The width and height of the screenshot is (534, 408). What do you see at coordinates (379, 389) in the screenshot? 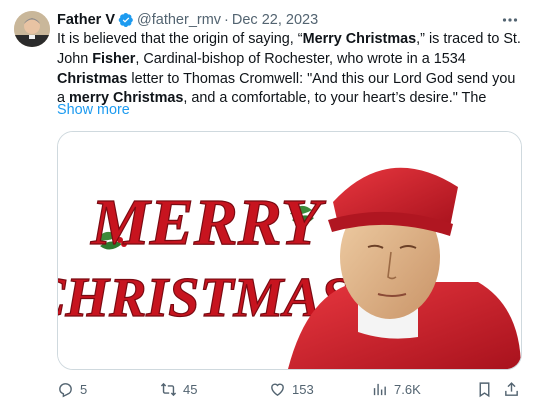
I see `views-icon` at bounding box center [379, 389].